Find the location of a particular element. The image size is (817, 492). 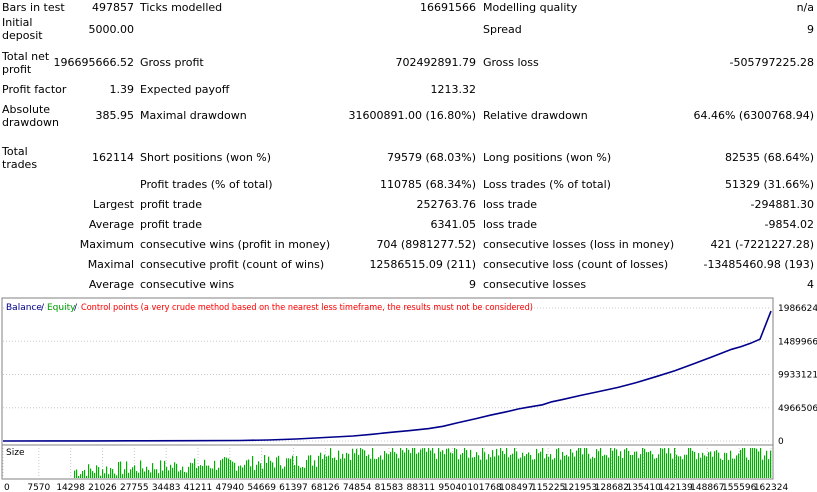

average-loss-value: -9854.02 is located at coordinates (789, 224).